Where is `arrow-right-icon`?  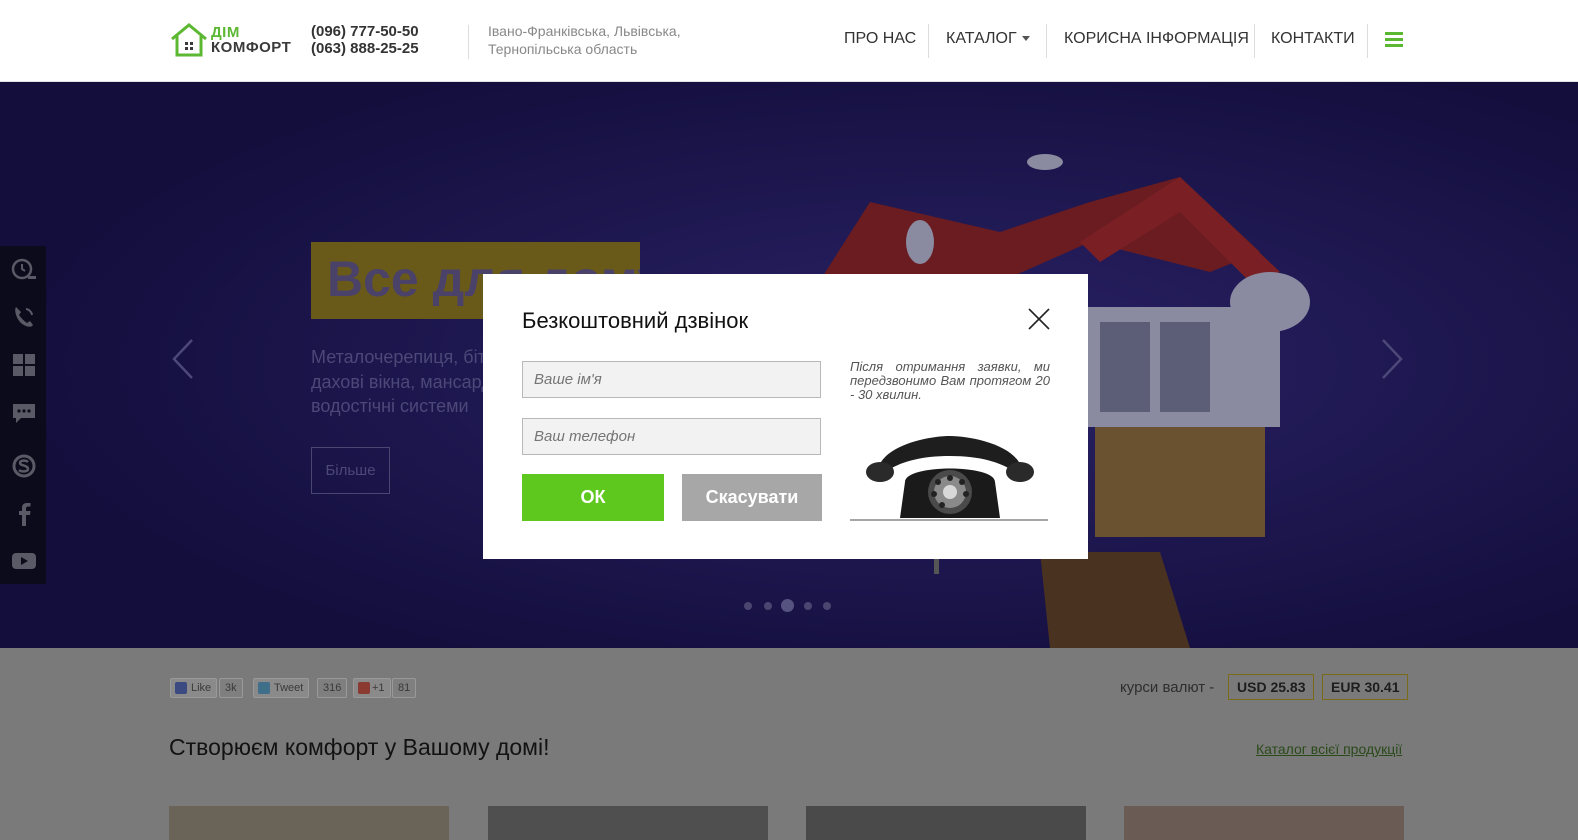 arrow-right-icon is located at coordinates (1392, 359).